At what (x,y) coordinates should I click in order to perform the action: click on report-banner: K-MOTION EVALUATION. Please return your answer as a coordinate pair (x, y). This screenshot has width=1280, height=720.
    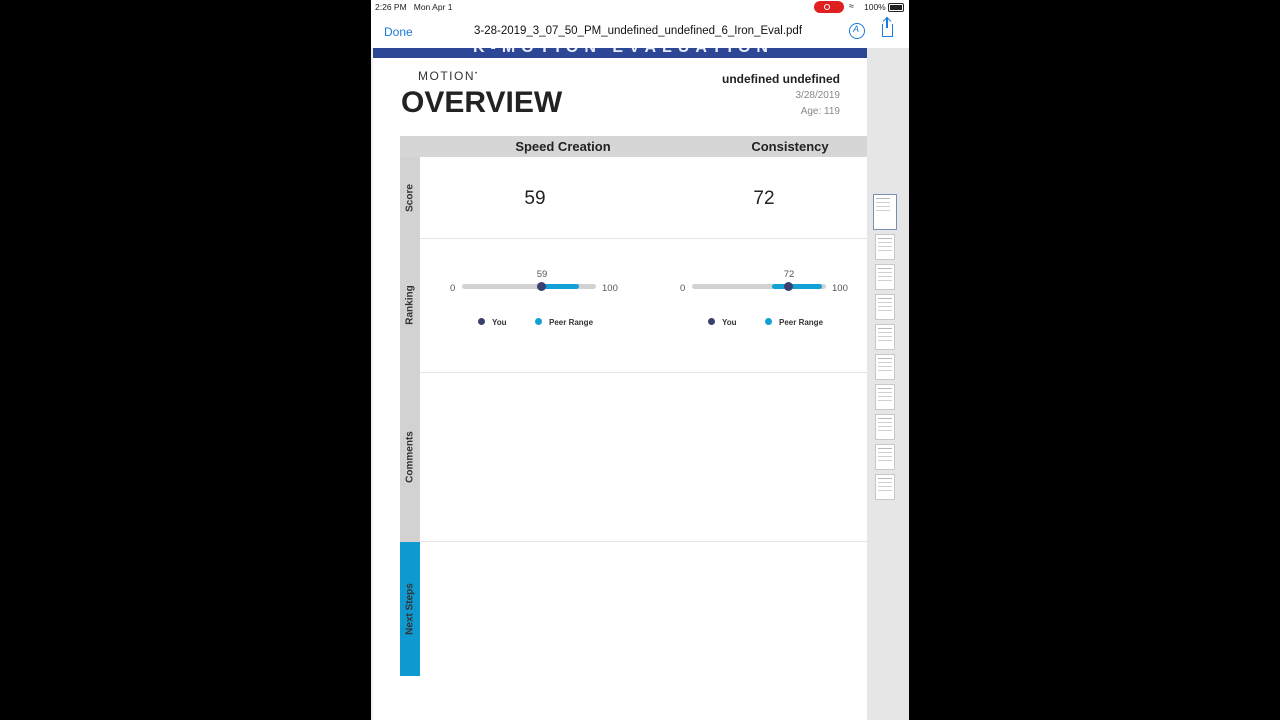
    Looking at the image, I should click on (620, 53).